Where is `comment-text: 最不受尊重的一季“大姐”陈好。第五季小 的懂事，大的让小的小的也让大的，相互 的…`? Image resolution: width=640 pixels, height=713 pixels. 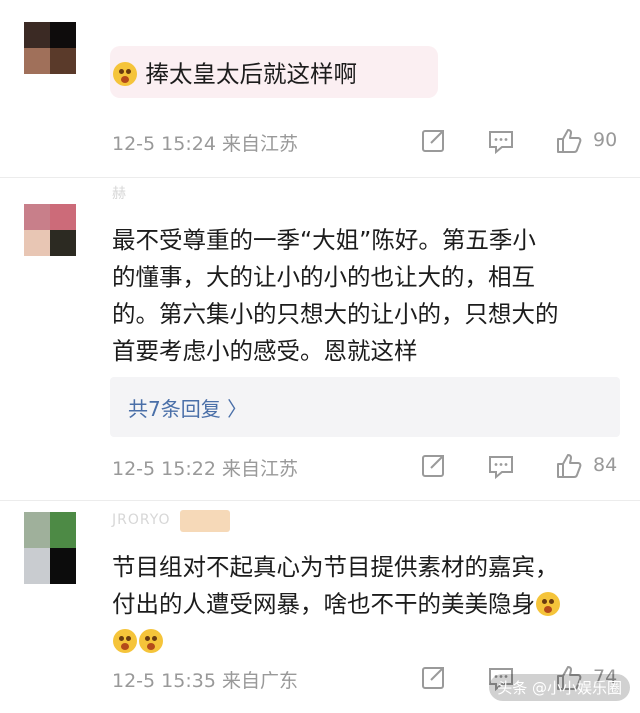
comment-text: 最不受尊重的一季“大姐”陈好。第五季小 的懂事，大的让小的小的也让大的，相互 的… is located at coordinates (335, 296).